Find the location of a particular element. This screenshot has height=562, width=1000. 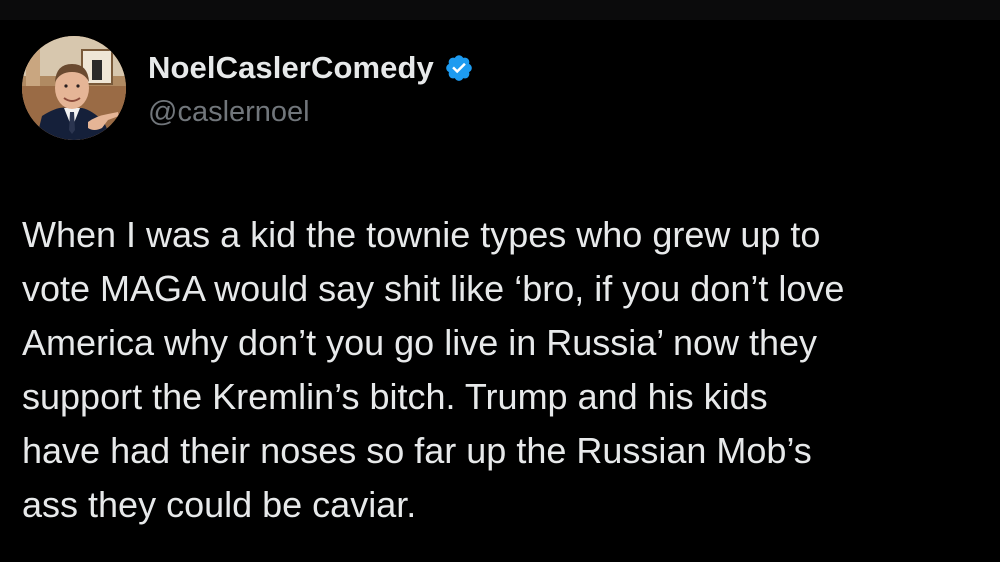

avatar is located at coordinates (74, 88).